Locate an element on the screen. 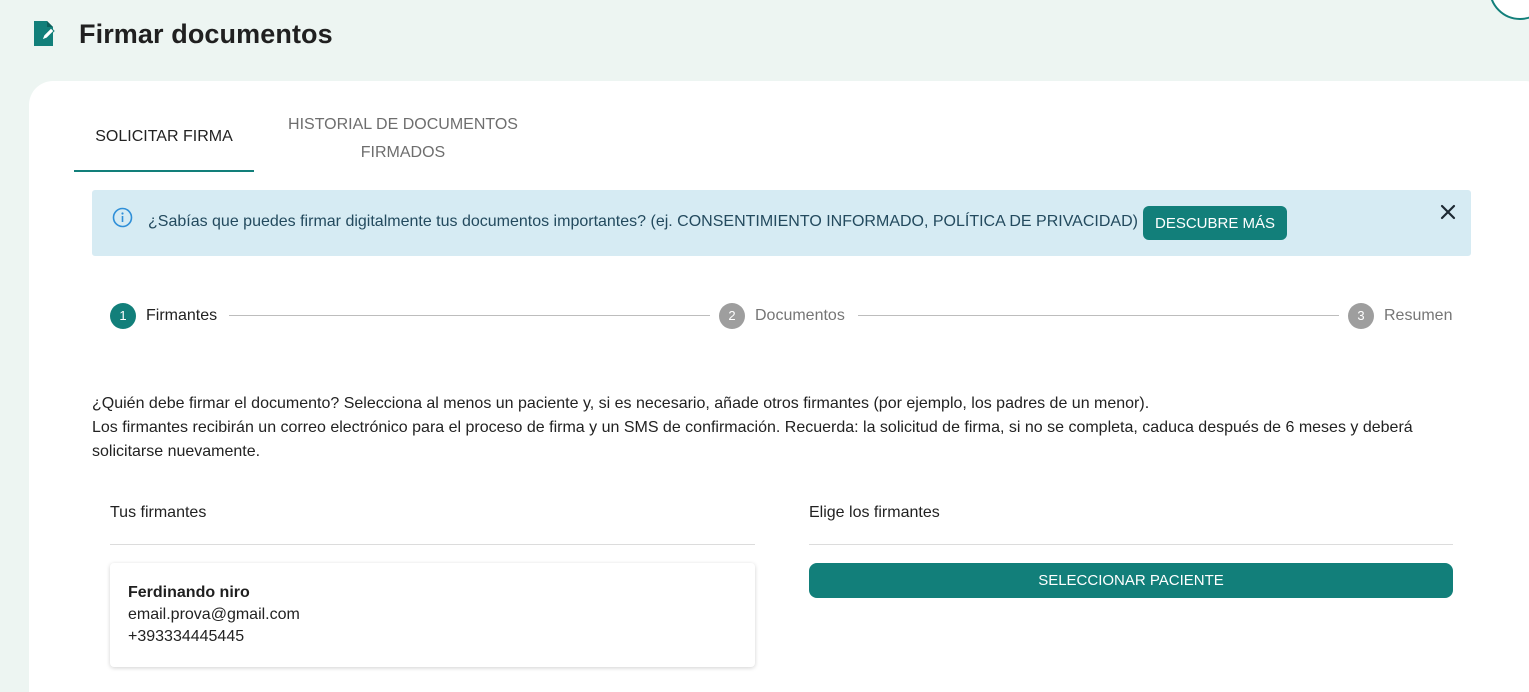  tab-label-line2: FIRMADOS is located at coordinates (403, 152).